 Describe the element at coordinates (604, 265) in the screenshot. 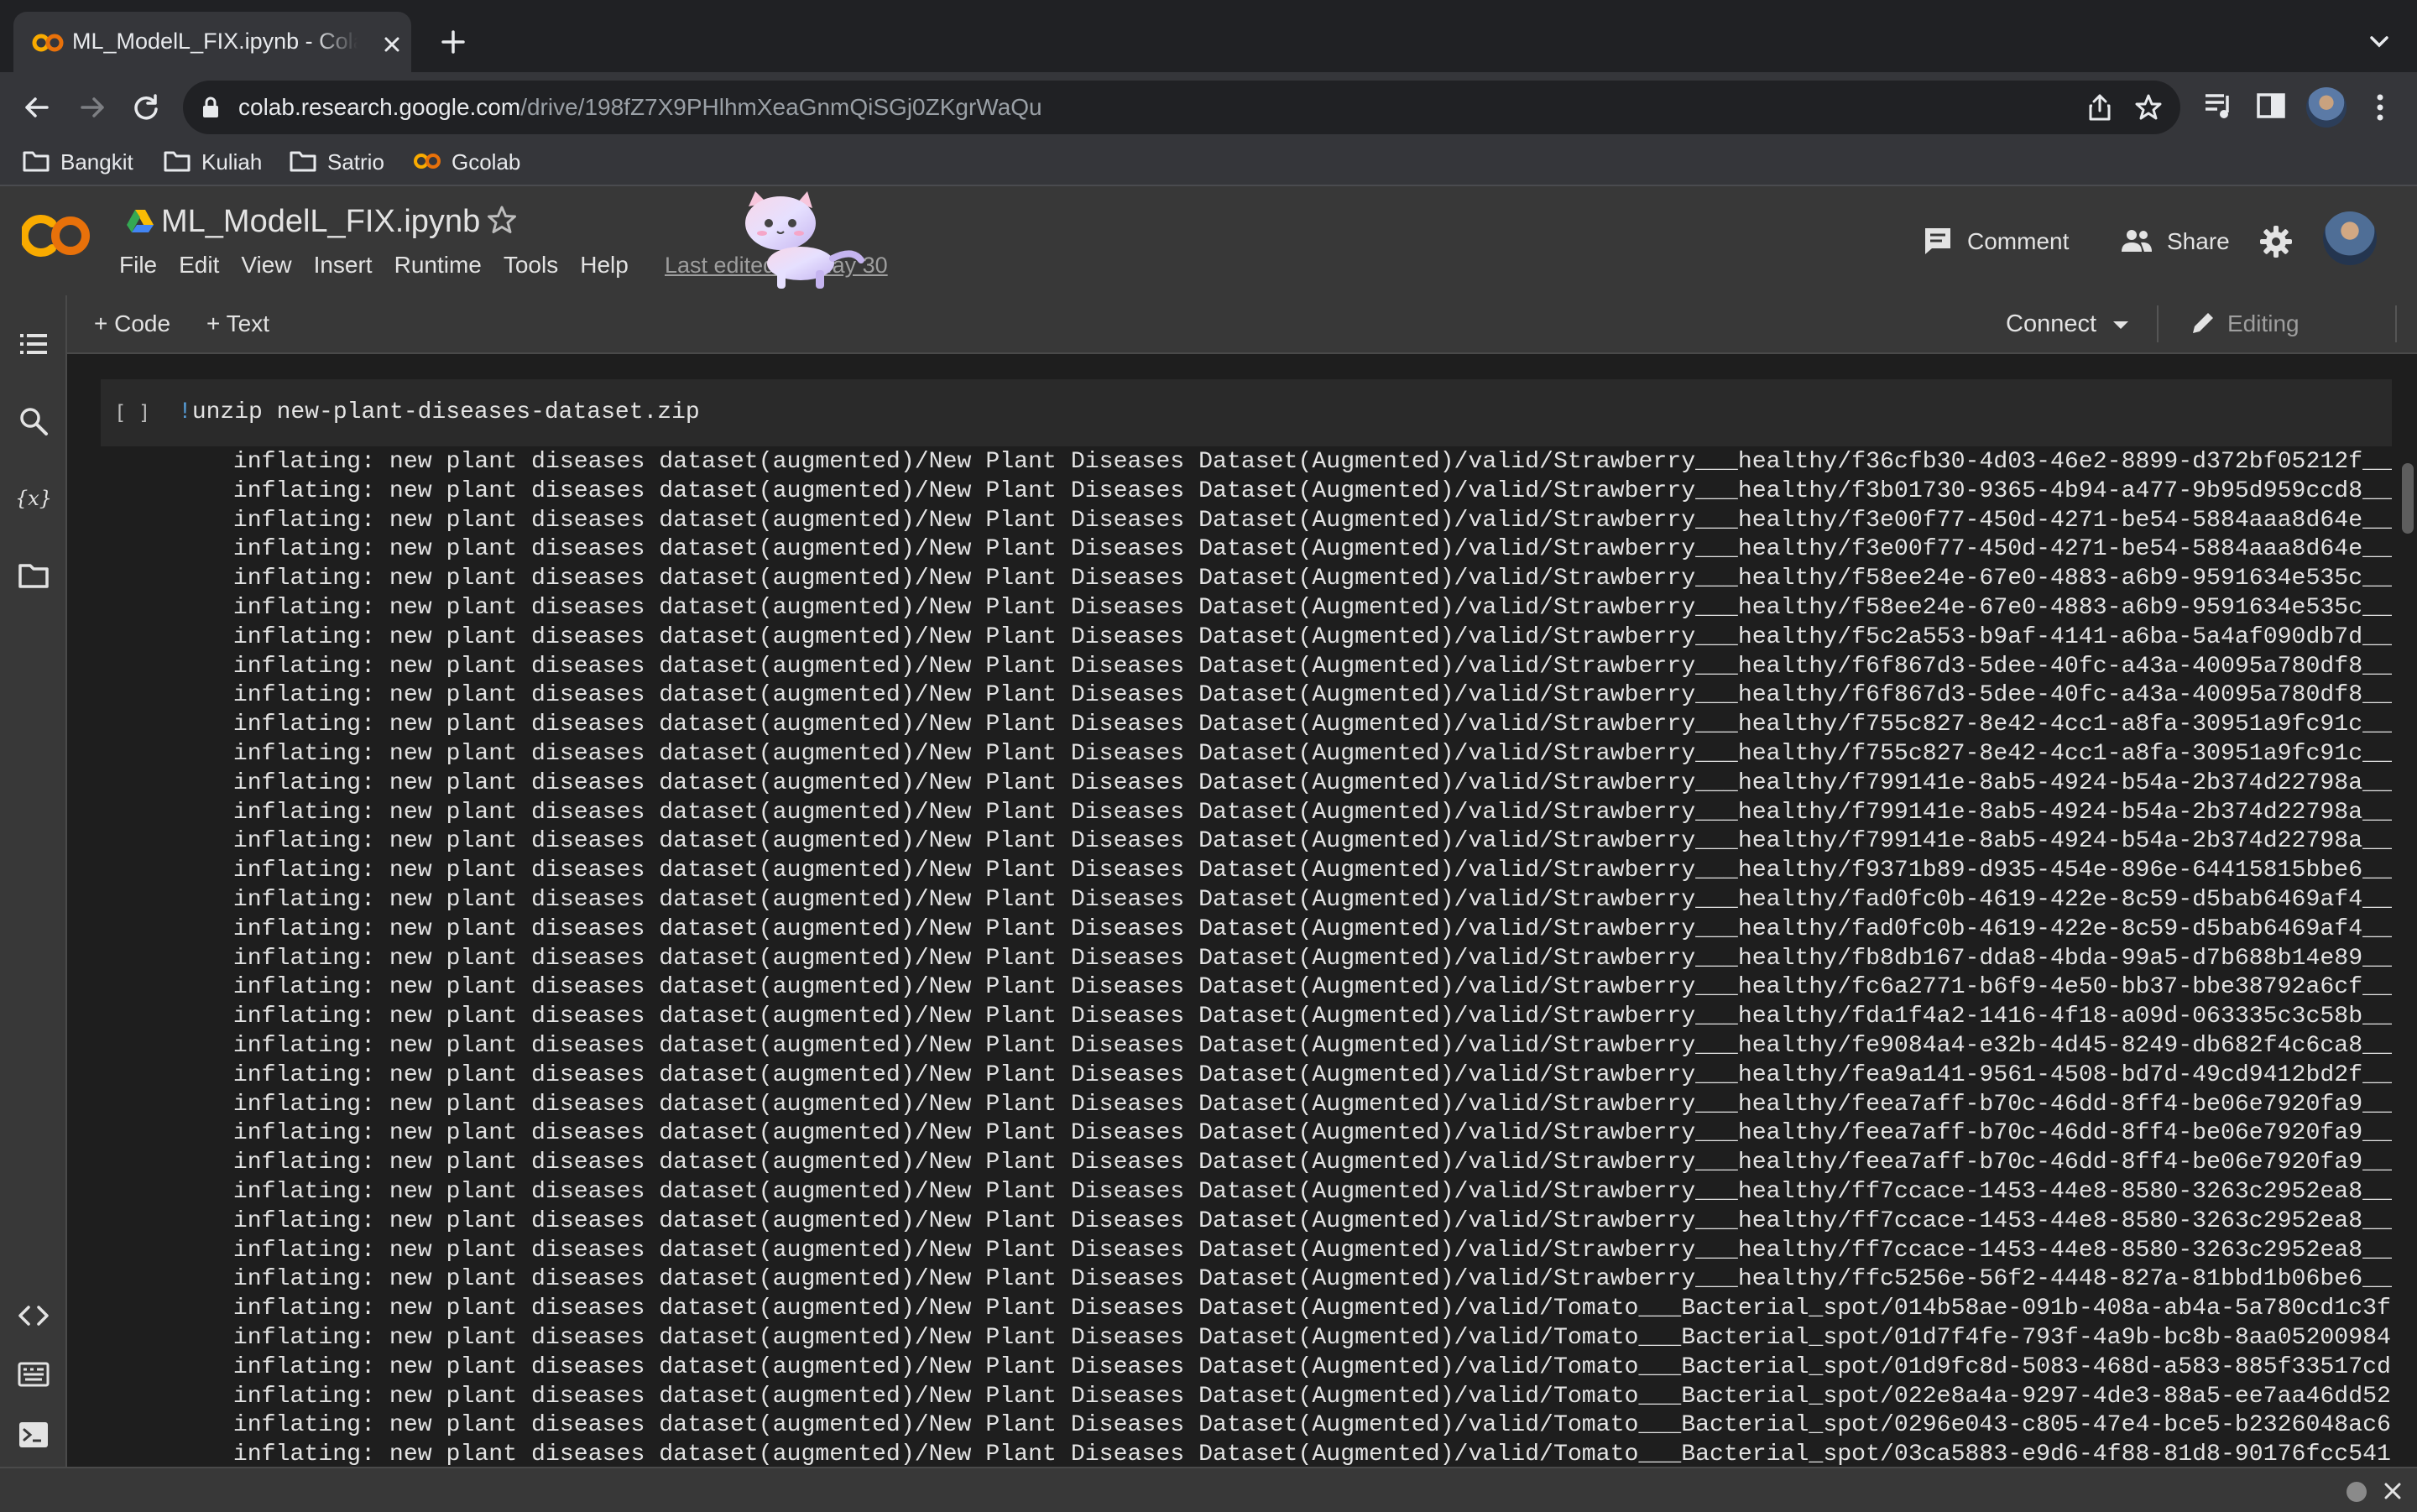

I see `menu-help: Help` at that location.